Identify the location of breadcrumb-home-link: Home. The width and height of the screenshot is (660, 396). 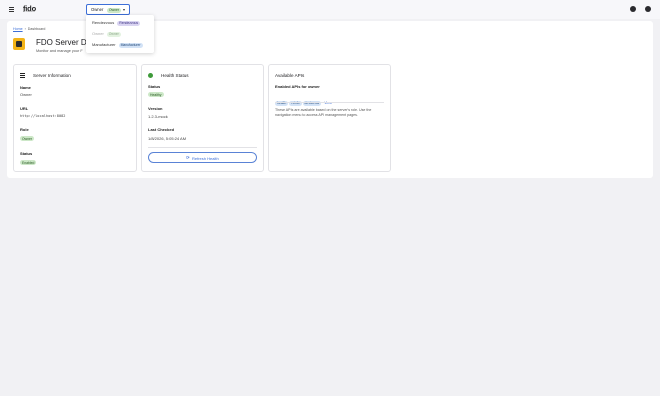
(18, 29).